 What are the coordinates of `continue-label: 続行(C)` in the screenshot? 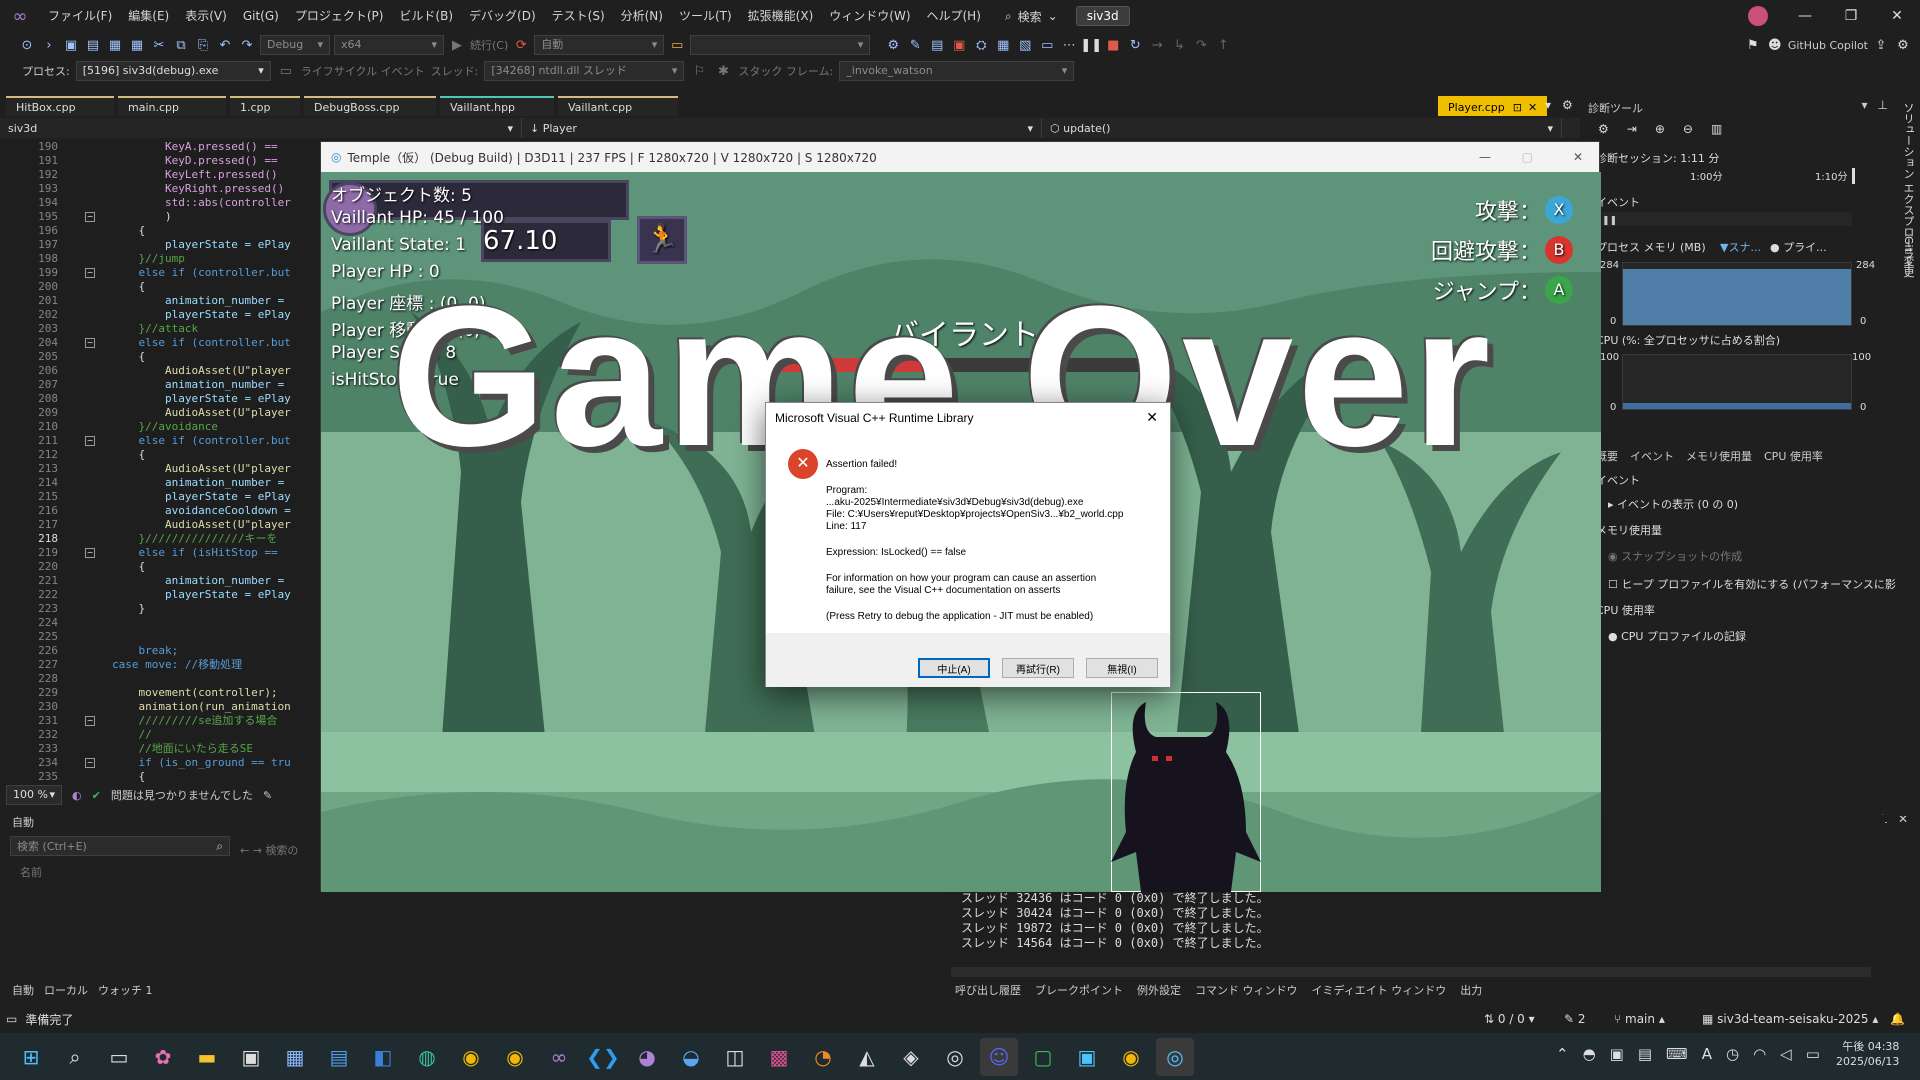 It's located at (489, 45).